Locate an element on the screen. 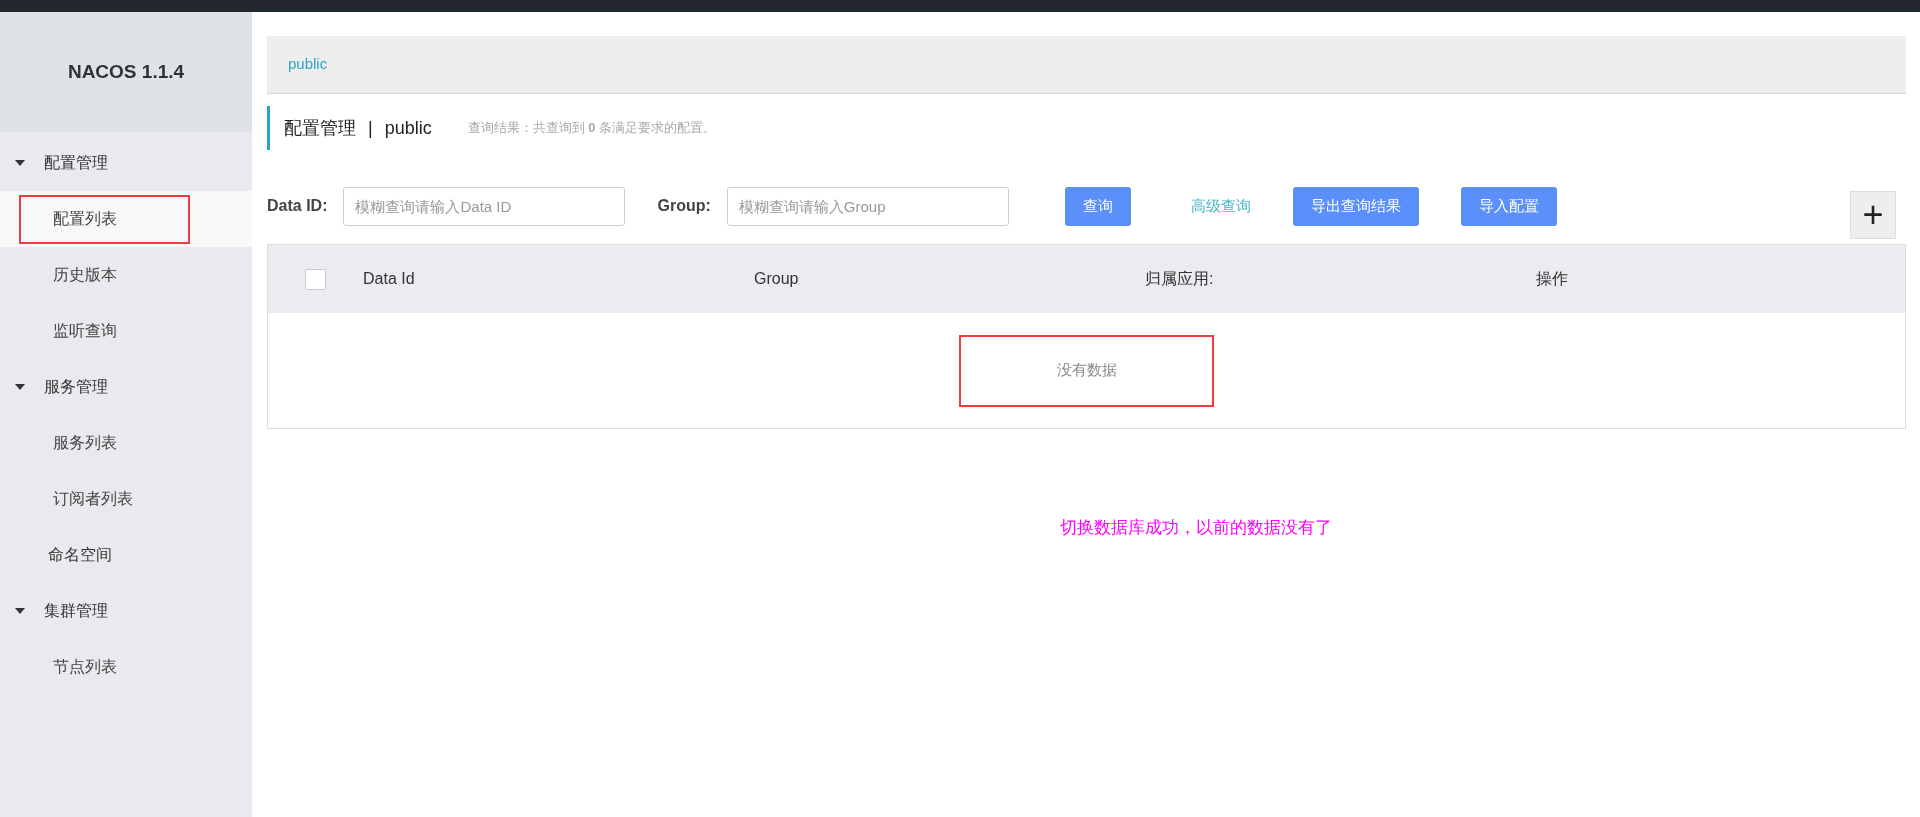 This screenshot has width=1920, height=817. menu-item: 订阅者列表 is located at coordinates (93, 499).